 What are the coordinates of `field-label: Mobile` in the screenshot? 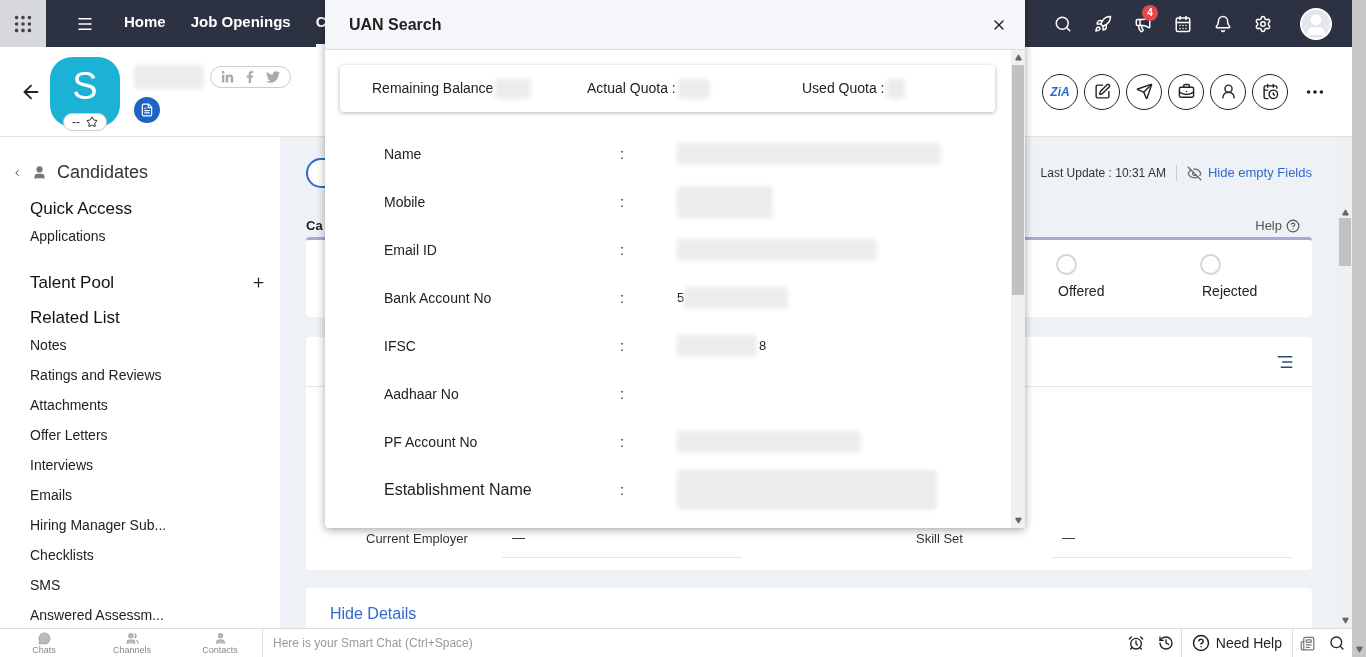 It's located at (405, 202).